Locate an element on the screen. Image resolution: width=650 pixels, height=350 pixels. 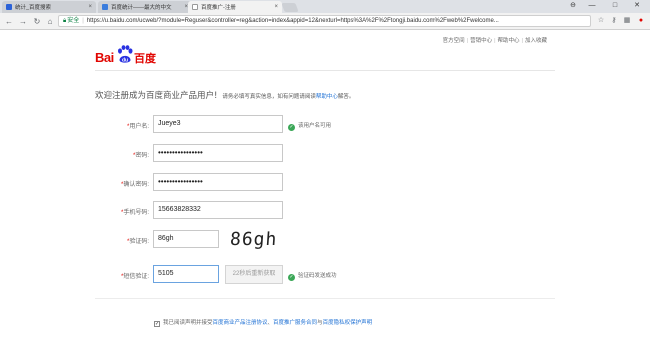
password-label: *密码: is located at coordinates (140, 156).